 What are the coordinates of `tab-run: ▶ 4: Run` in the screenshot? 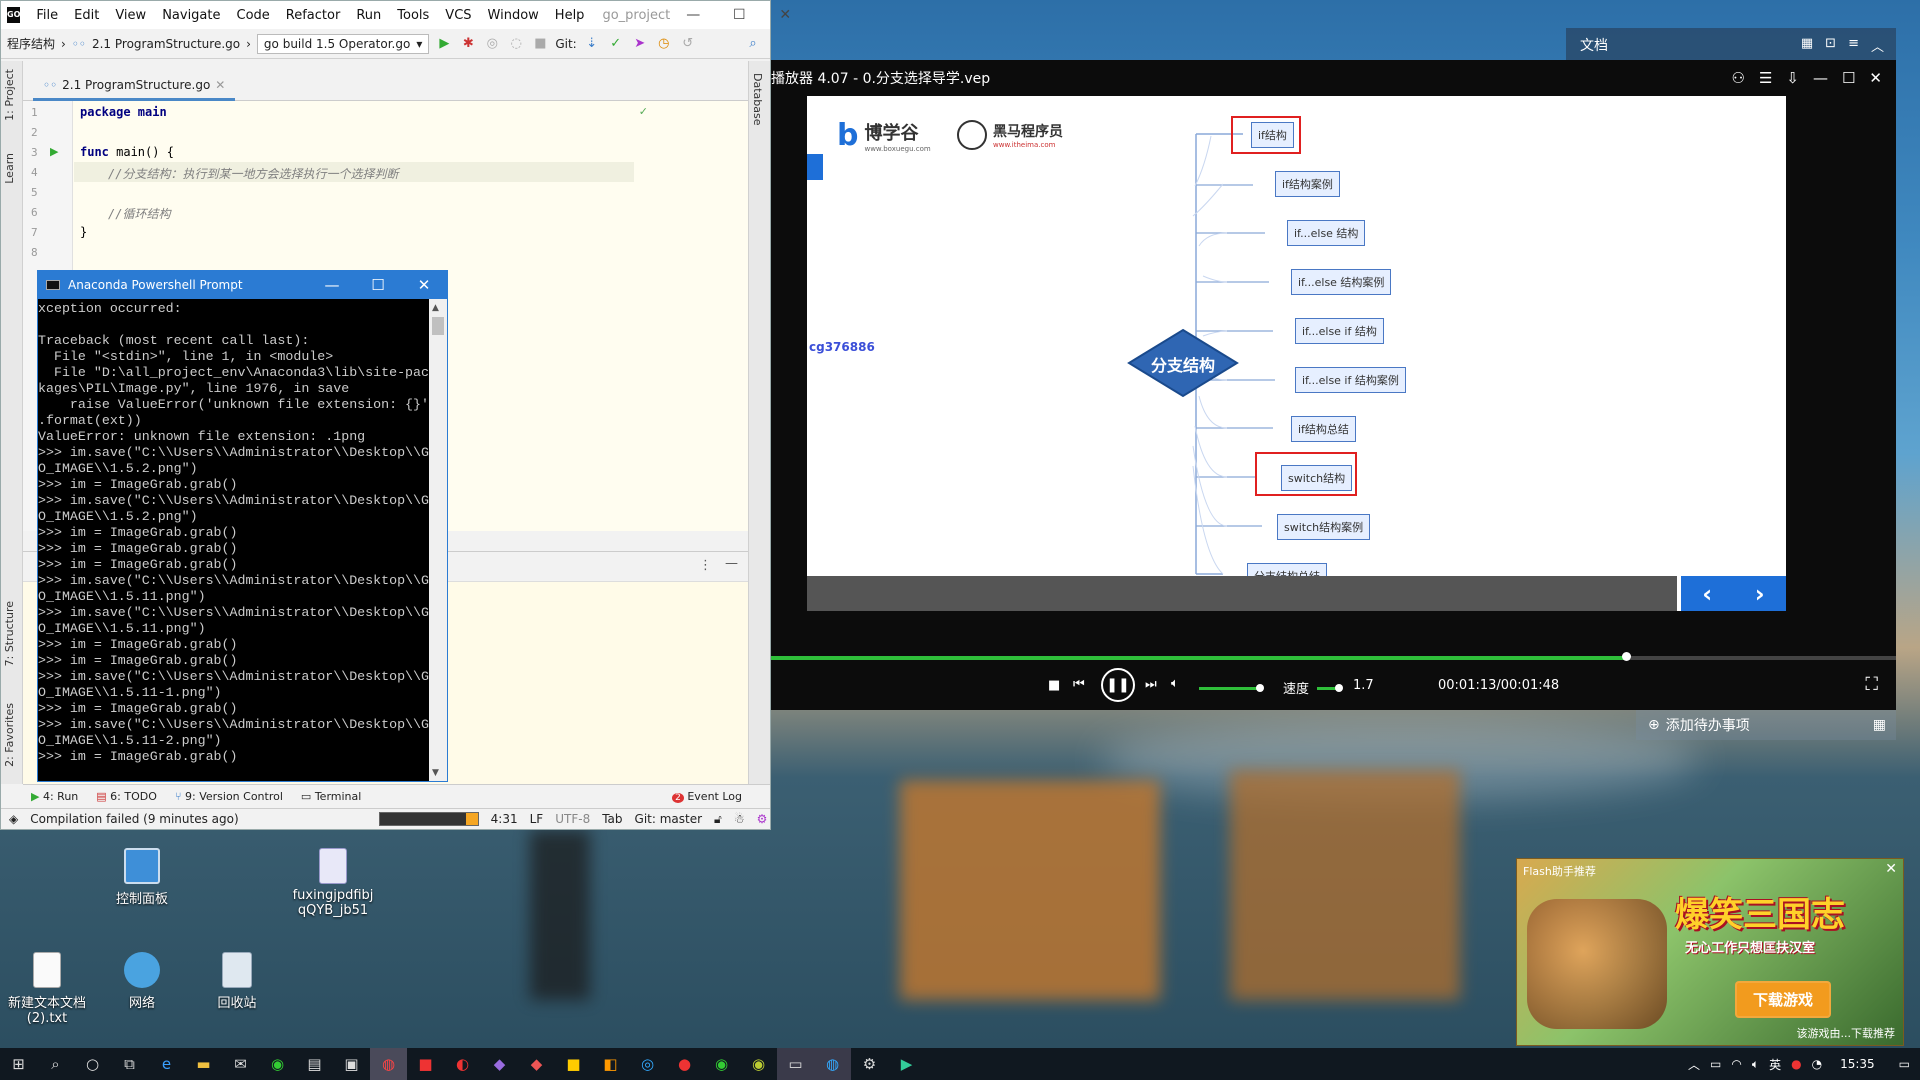 It's located at (54, 796).